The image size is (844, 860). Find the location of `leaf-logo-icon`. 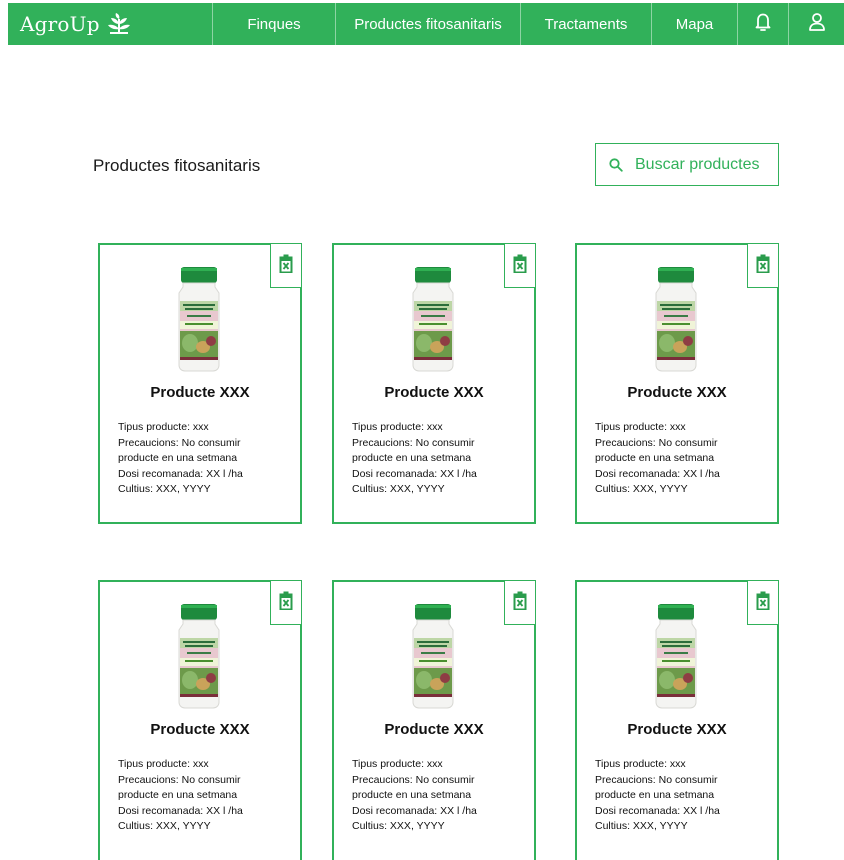

leaf-logo-icon is located at coordinates (119, 24).